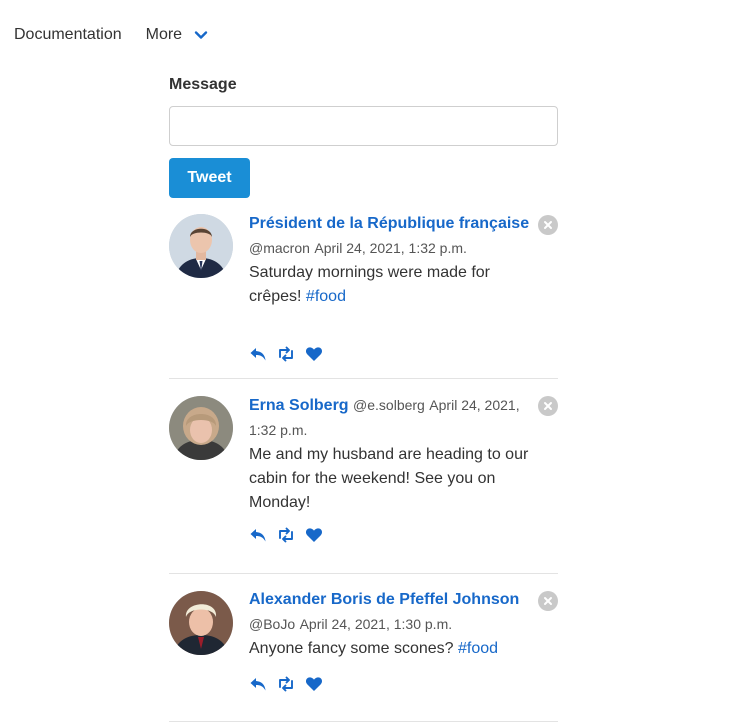 This screenshot has height=722, width=730. I want to click on tweet-text: Anyone fancy some scones? #food, so click(391, 649).